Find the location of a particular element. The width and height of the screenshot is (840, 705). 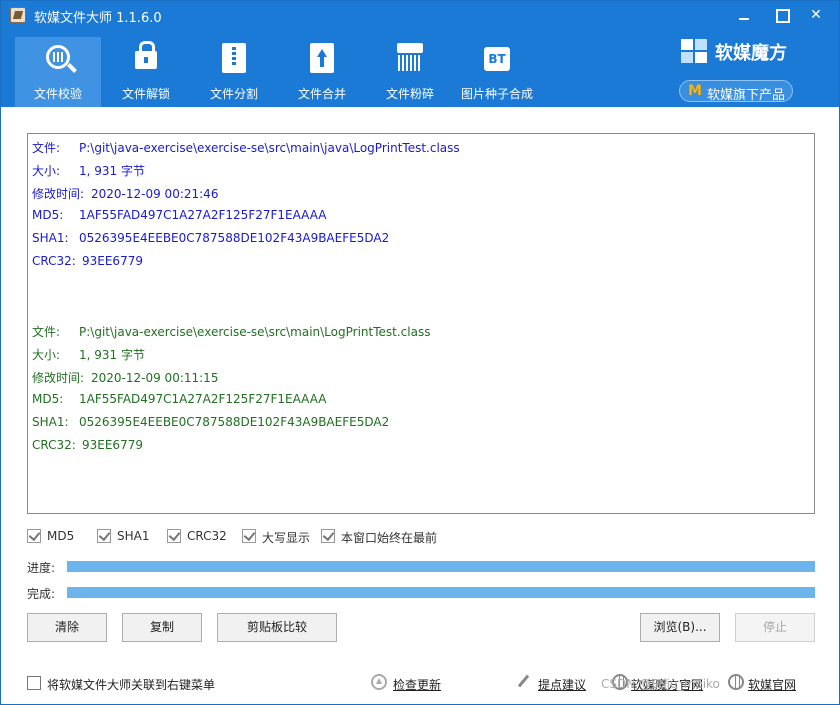

complete-bar-fill is located at coordinates (441, 592).